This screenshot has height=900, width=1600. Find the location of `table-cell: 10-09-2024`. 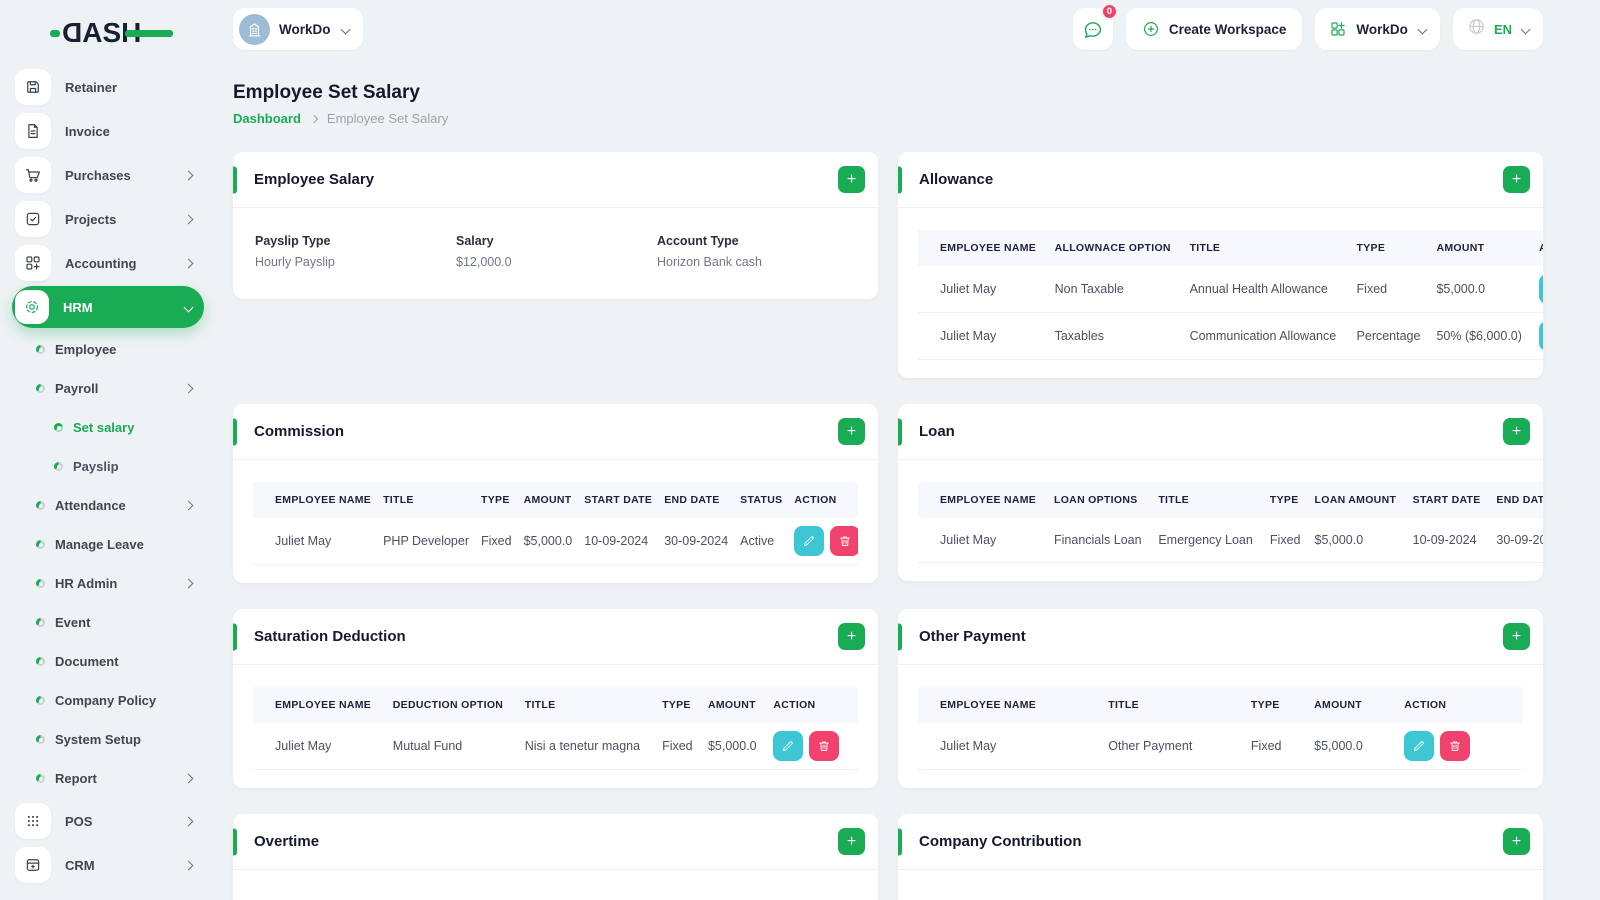

table-cell: 10-09-2024 is located at coordinates (618, 541).